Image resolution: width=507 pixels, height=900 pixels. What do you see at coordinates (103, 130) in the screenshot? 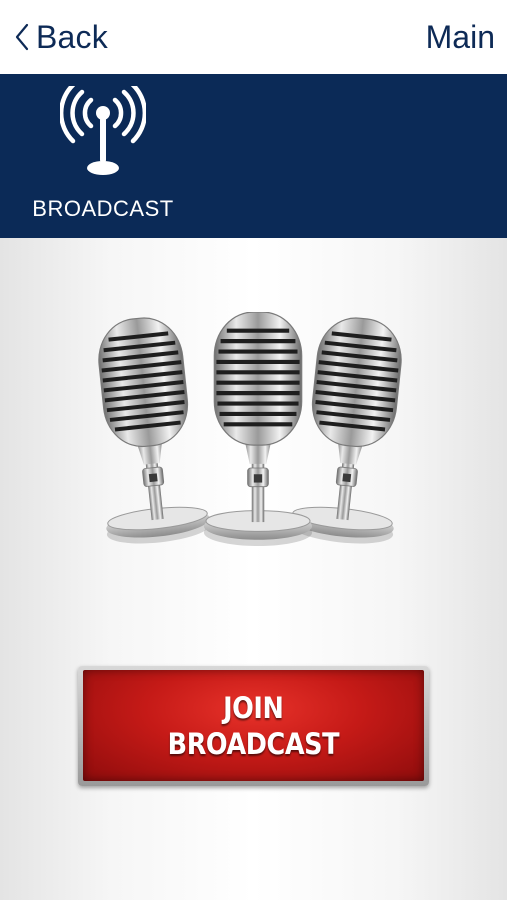
I see `broadcast-antenna-icon` at bounding box center [103, 130].